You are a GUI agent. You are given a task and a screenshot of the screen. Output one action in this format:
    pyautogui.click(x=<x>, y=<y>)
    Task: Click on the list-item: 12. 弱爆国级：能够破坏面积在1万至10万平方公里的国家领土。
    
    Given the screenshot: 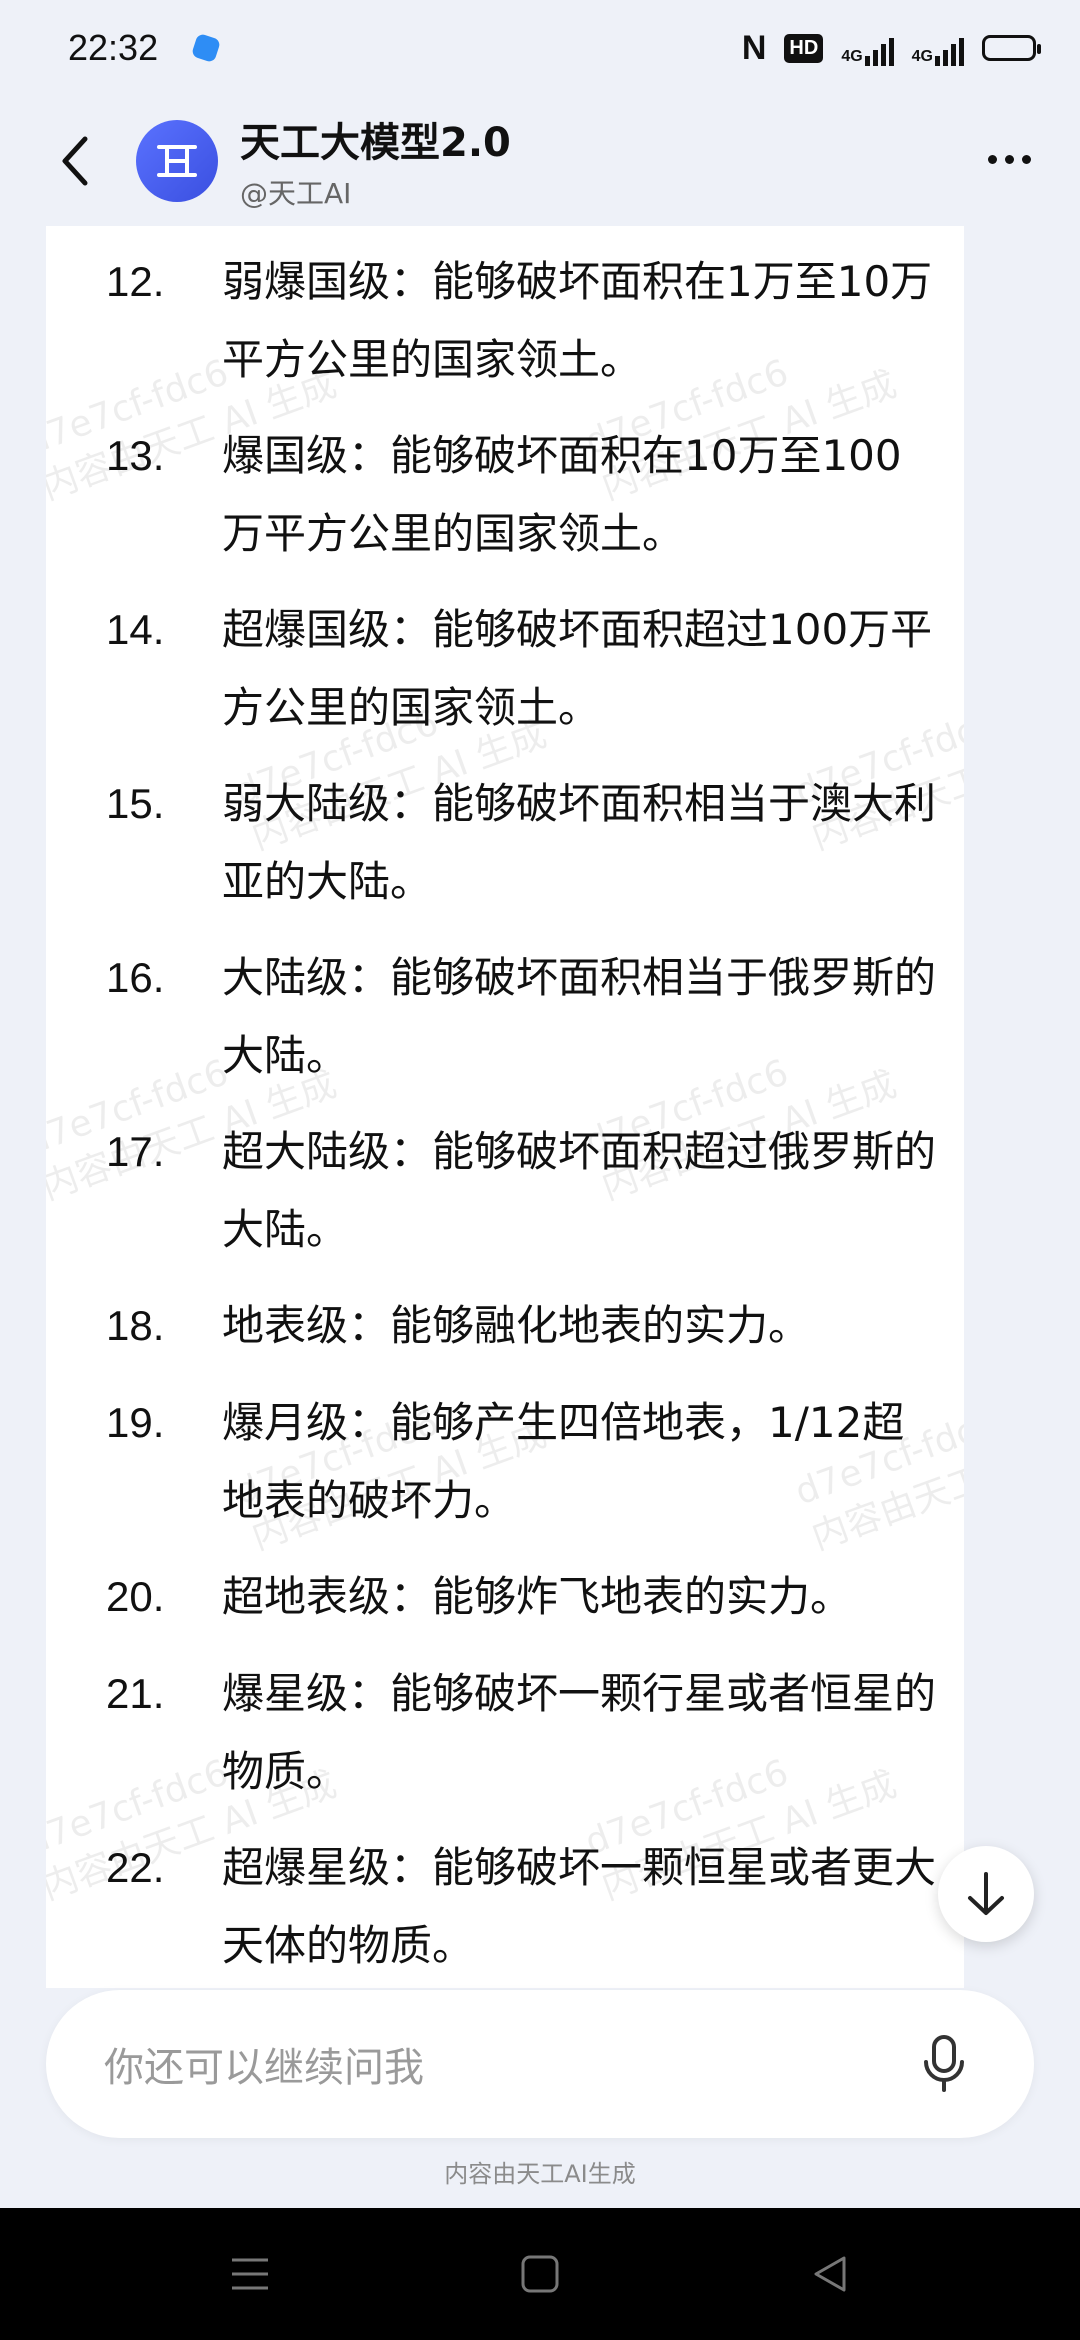 What is the action you would take?
    pyautogui.click(x=521, y=321)
    